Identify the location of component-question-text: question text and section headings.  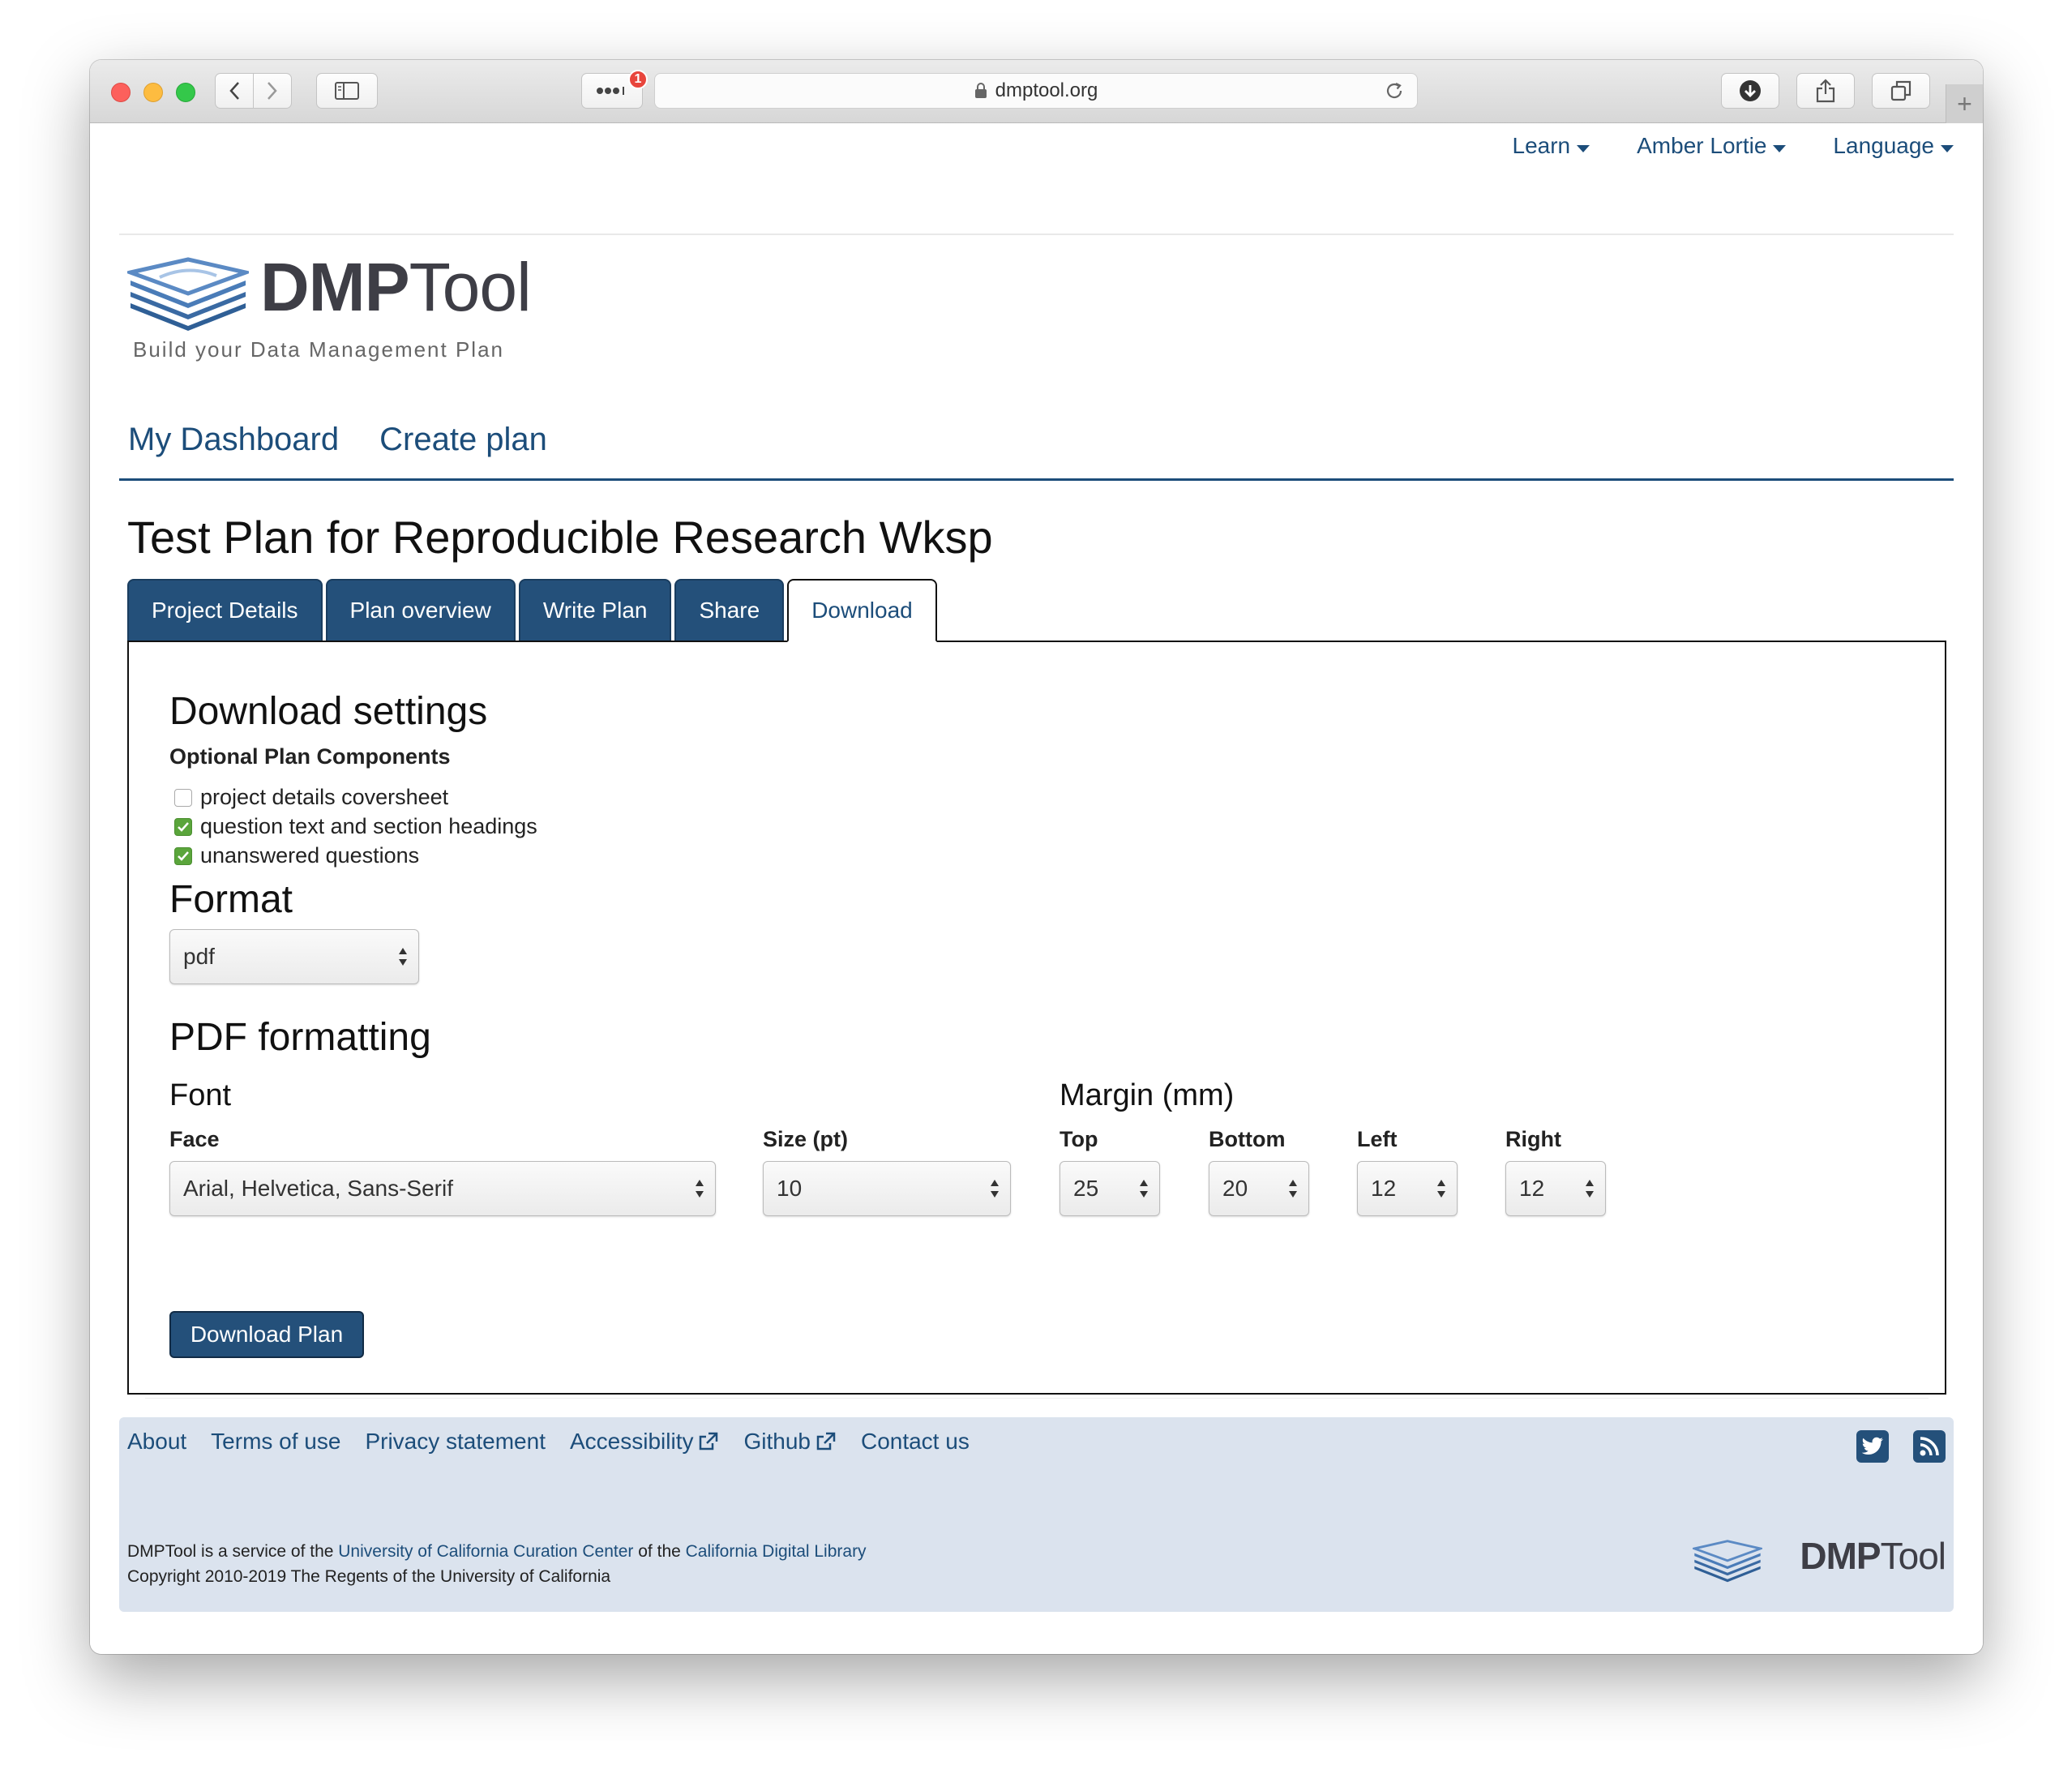
(356, 827).